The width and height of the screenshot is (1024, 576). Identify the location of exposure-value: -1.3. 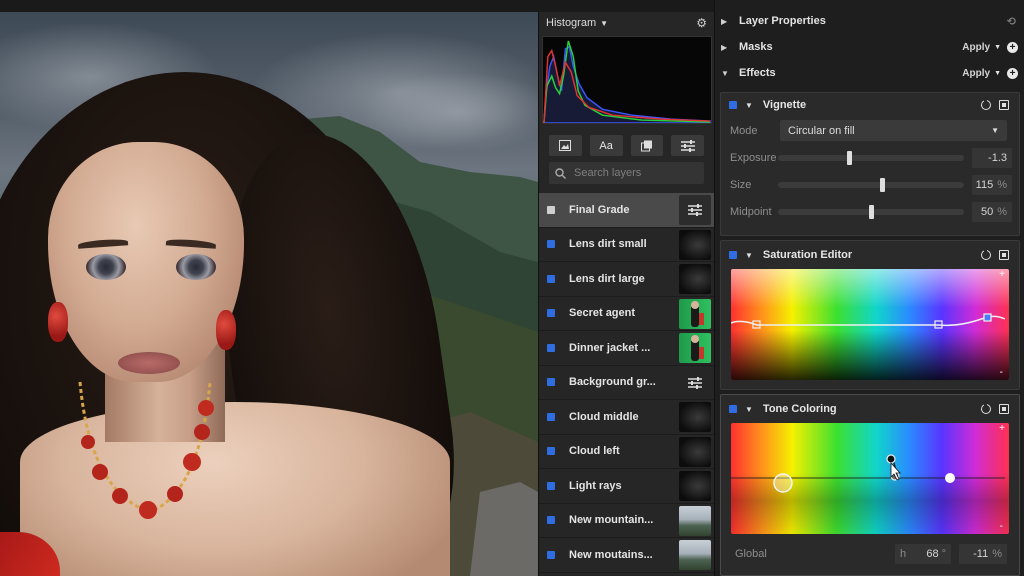
(997, 157).